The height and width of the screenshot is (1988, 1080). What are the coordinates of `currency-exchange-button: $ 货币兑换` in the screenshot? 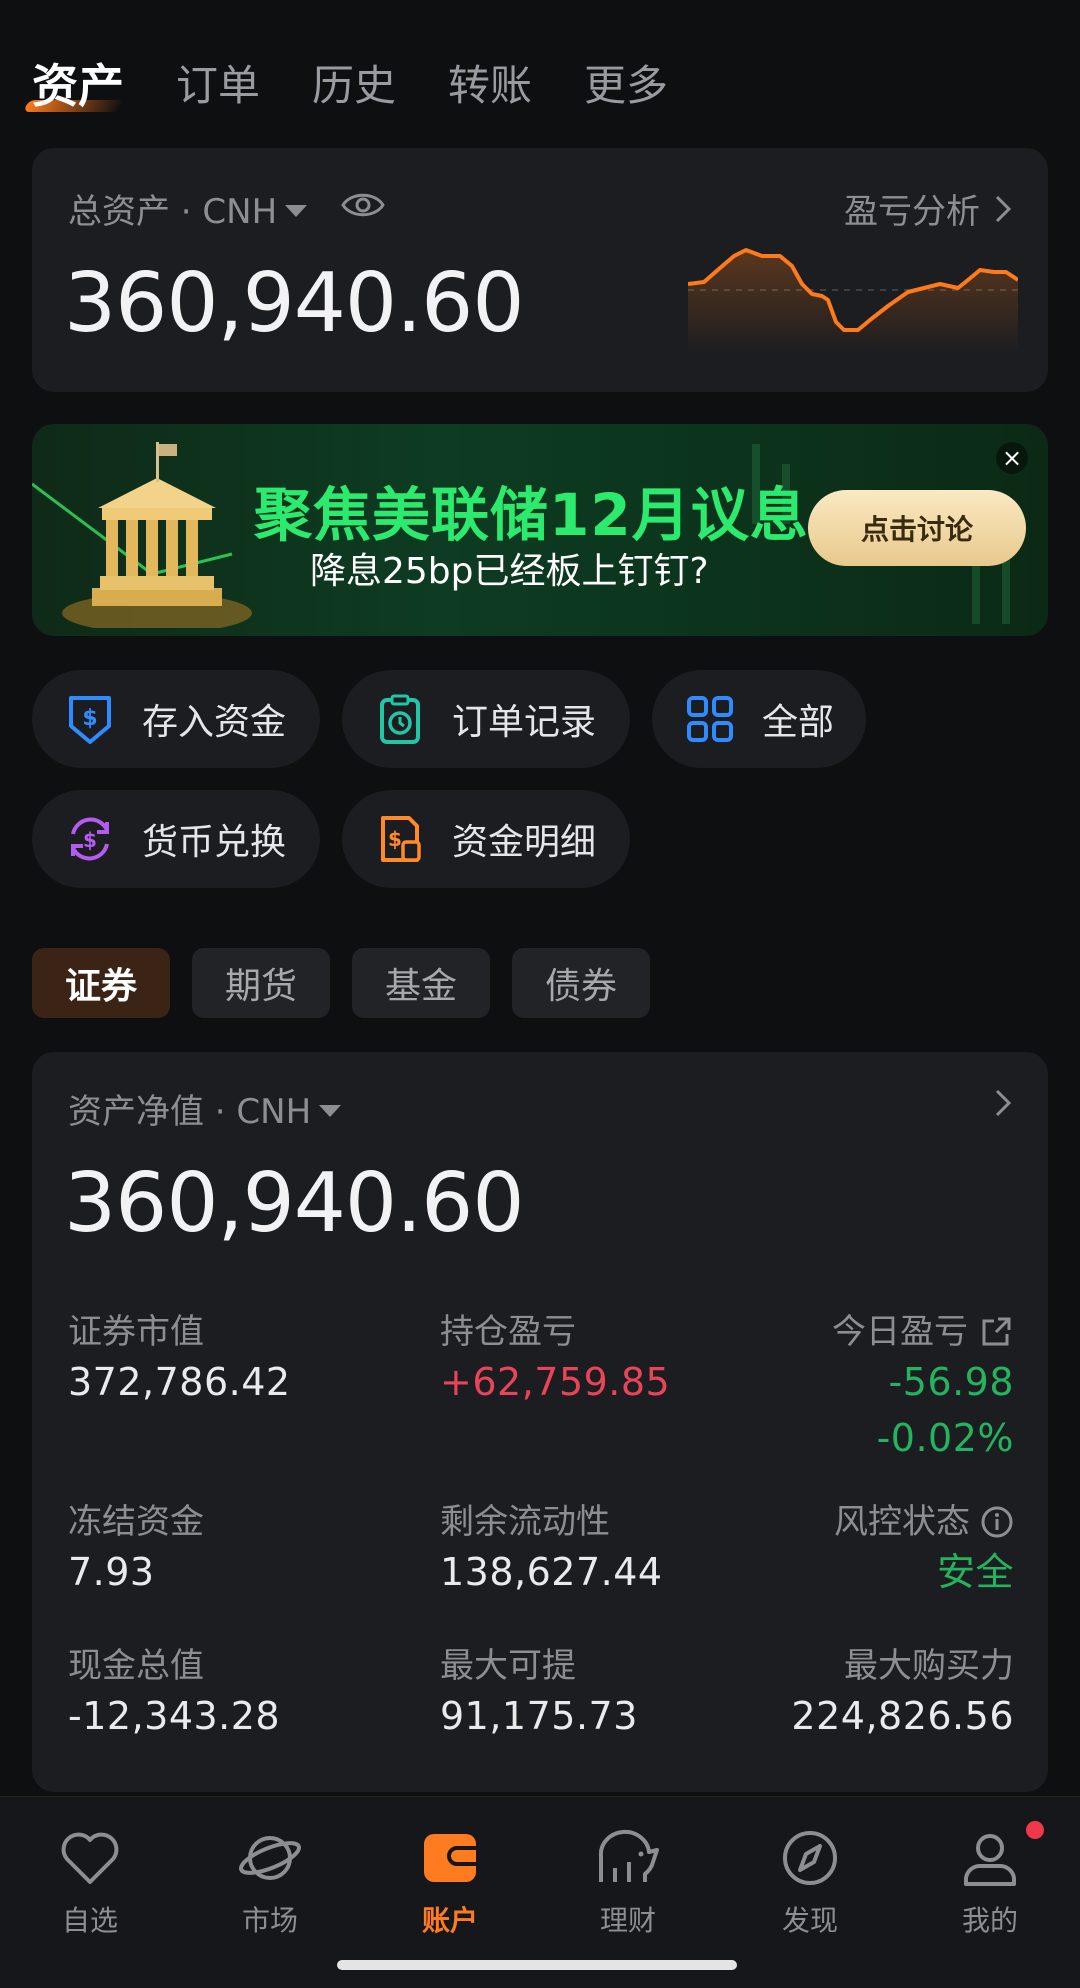 It's located at (176, 839).